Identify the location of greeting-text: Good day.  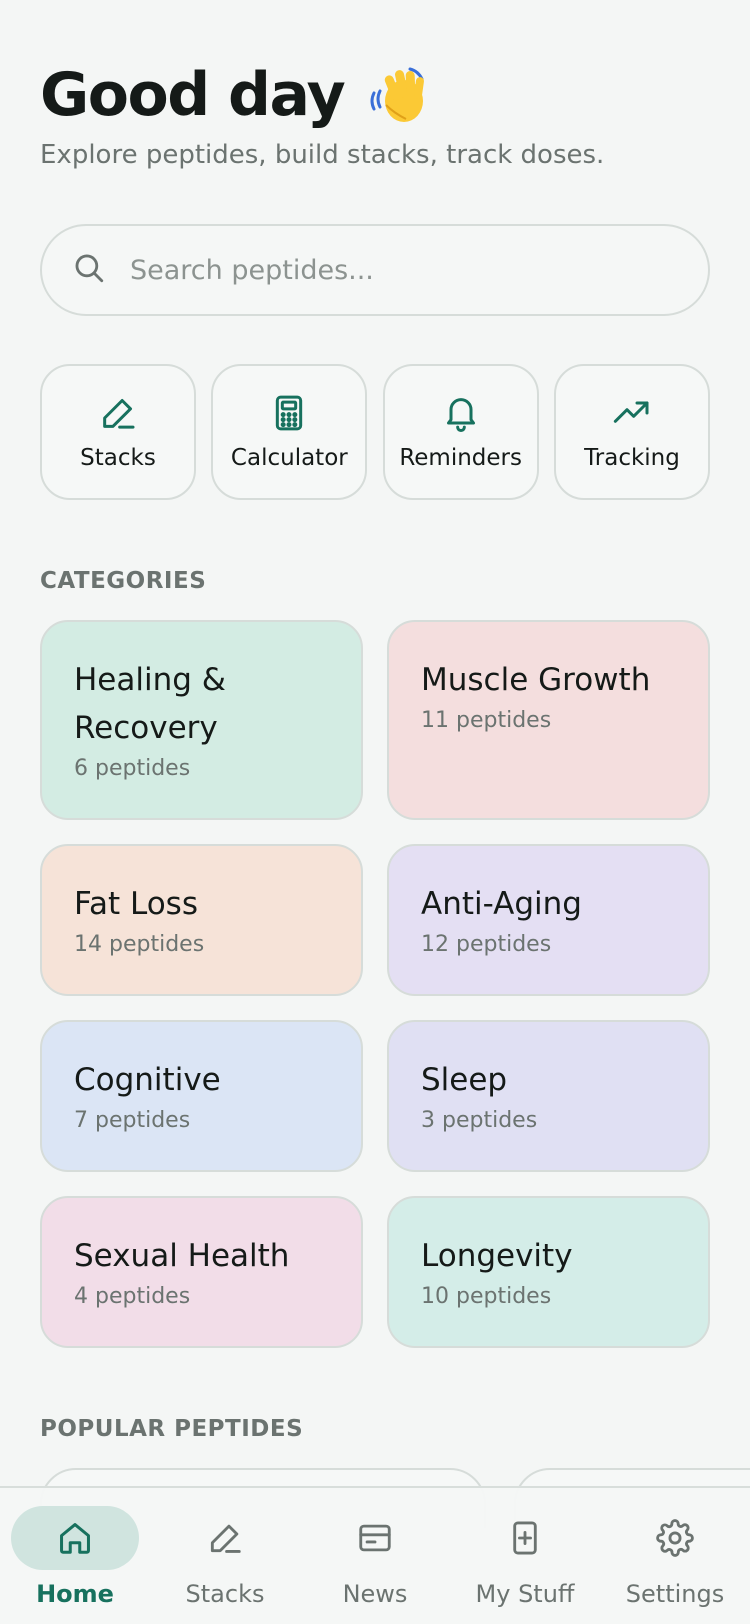
(193, 95).